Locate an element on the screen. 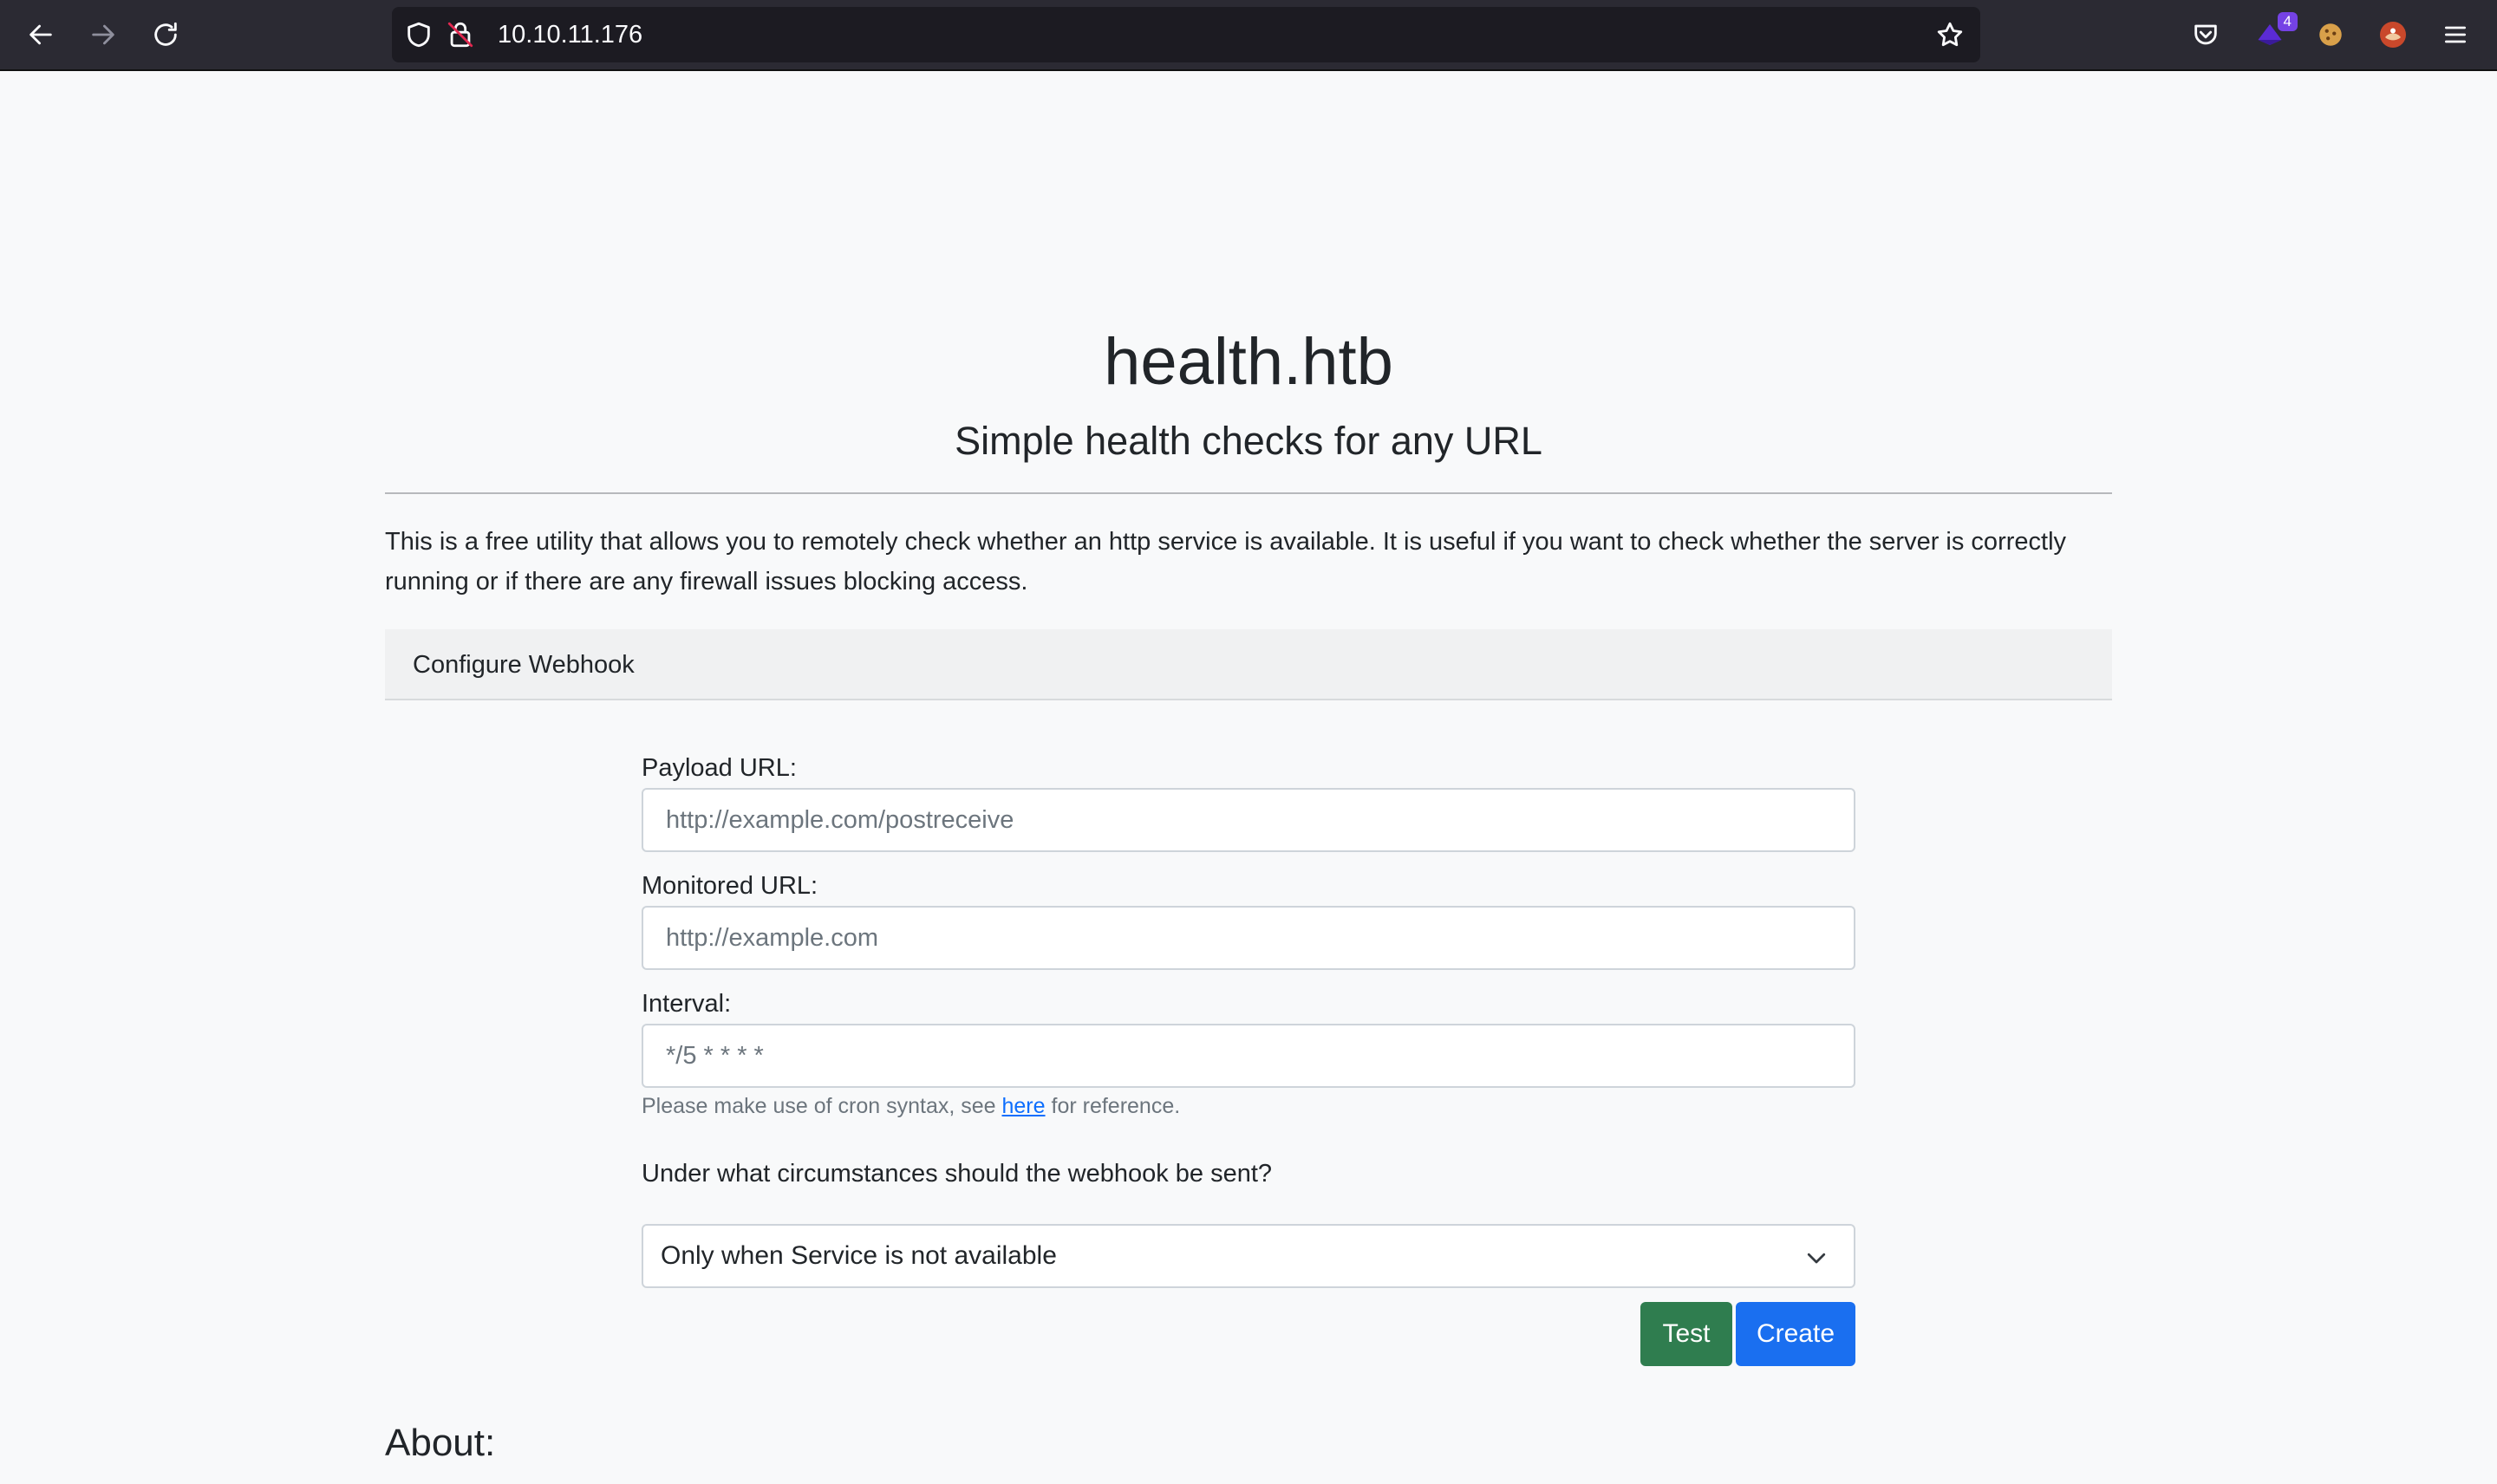 The width and height of the screenshot is (2497, 1484). hamburger-menu-icon is located at coordinates (2455, 34).